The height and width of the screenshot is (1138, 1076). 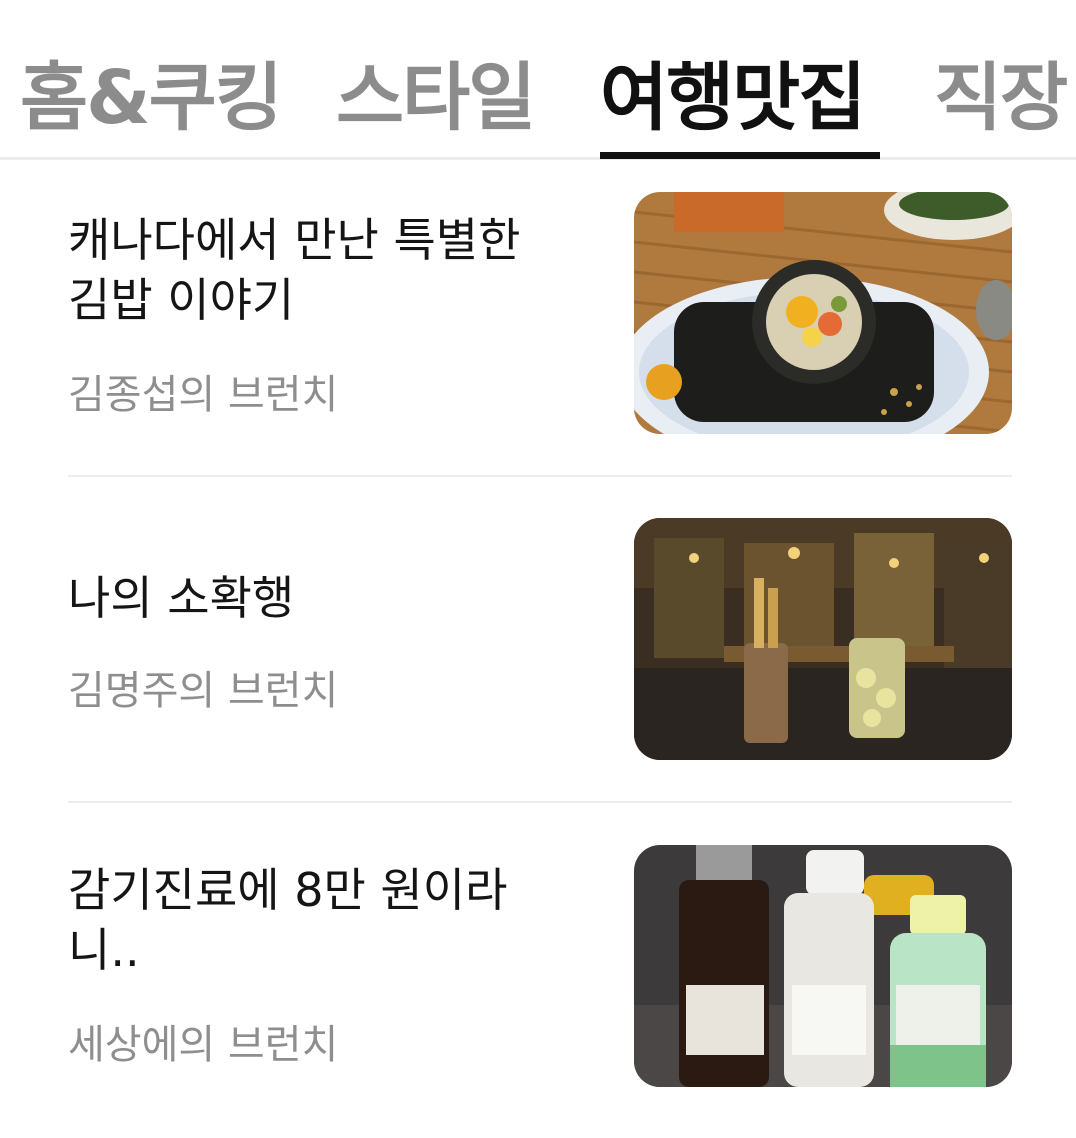 What do you see at coordinates (203, 691) in the screenshot?
I see `article-author: 김명주의 브런치` at bounding box center [203, 691].